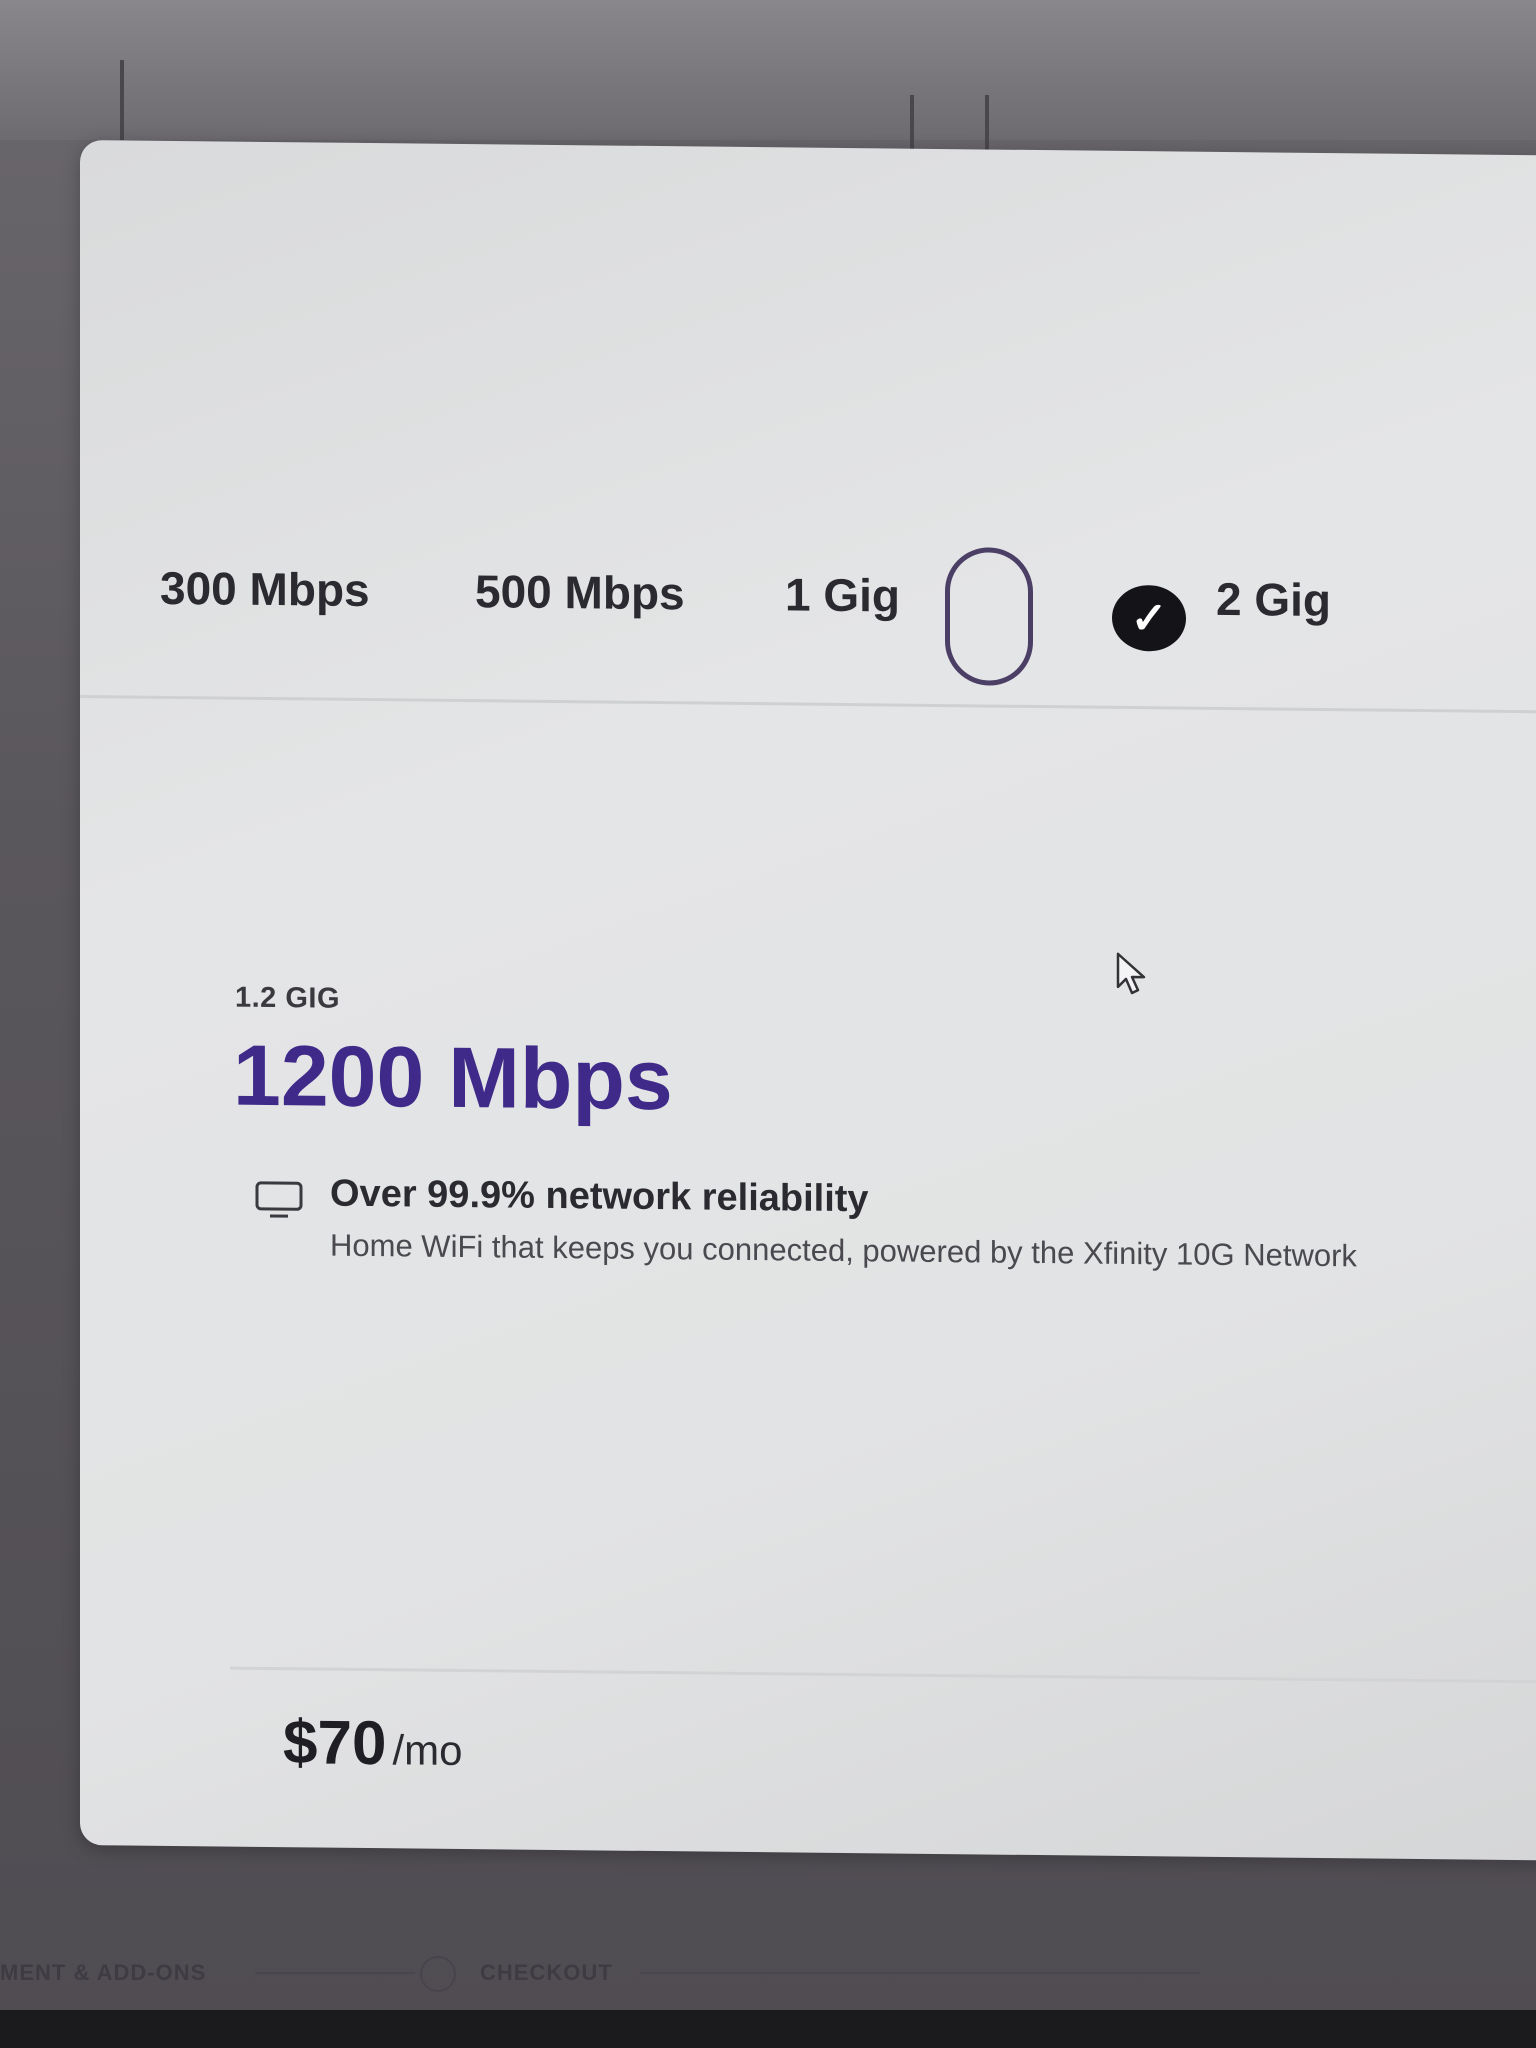 The width and height of the screenshot is (1536, 2048). I want to click on price-divider, so click(883, 1675).